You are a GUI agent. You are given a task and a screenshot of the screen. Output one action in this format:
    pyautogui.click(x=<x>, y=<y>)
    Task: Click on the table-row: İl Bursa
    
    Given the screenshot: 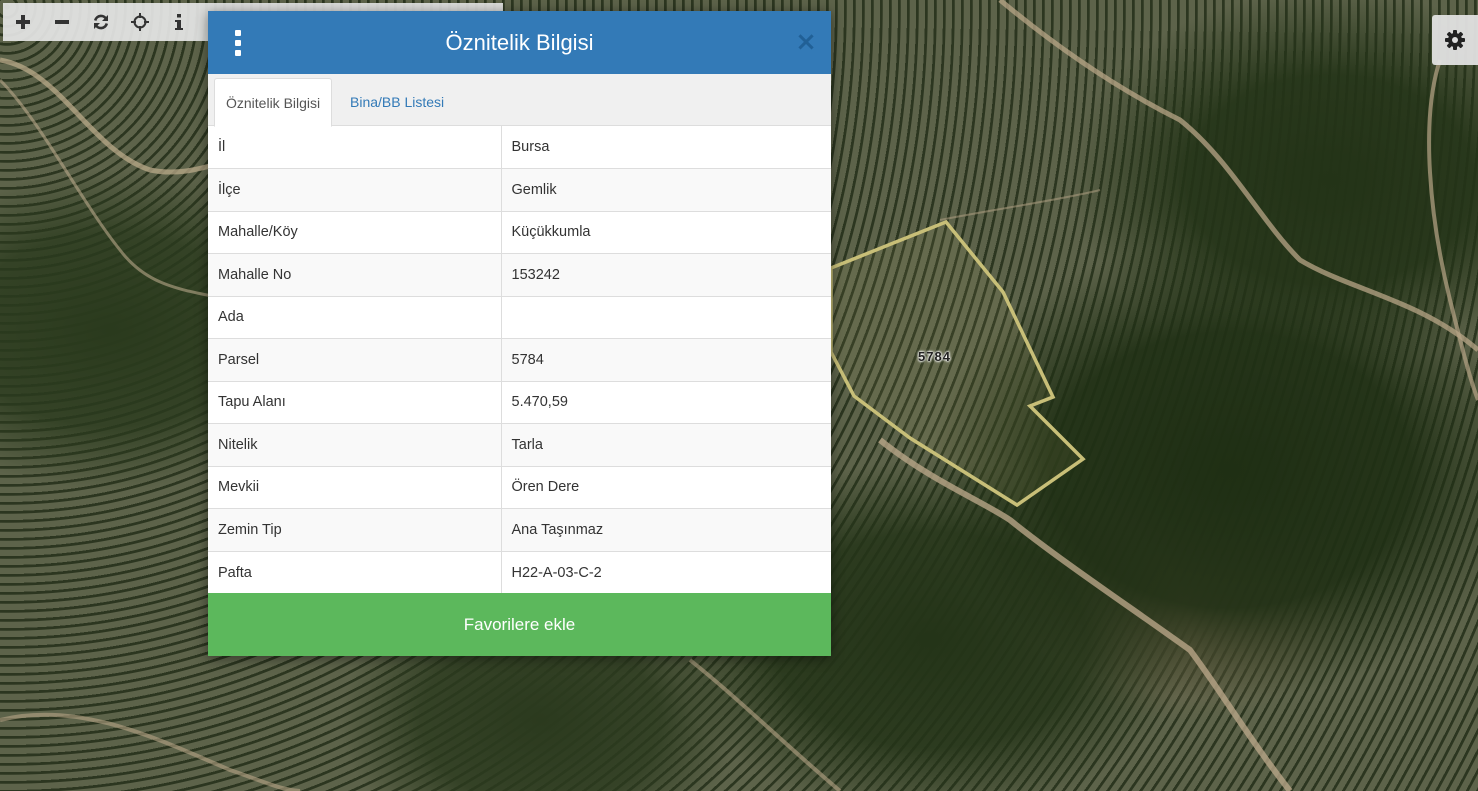 What is the action you would take?
    pyautogui.click(x=519, y=147)
    